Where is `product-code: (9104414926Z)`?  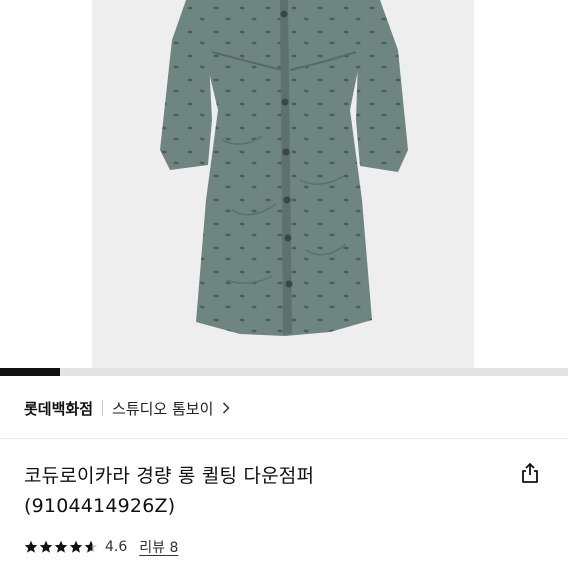 product-code: (9104414926Z) is located at coordinates (100, 506).